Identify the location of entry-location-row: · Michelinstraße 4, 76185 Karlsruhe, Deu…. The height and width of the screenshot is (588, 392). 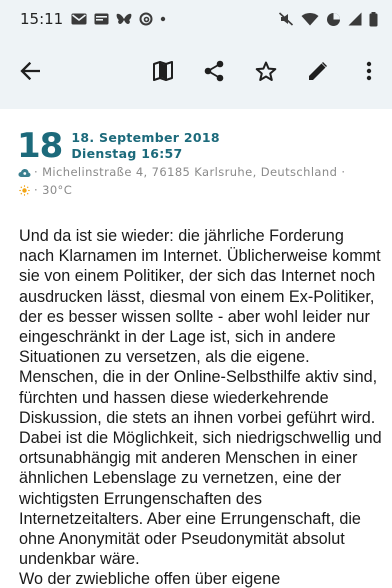
(181, 172).